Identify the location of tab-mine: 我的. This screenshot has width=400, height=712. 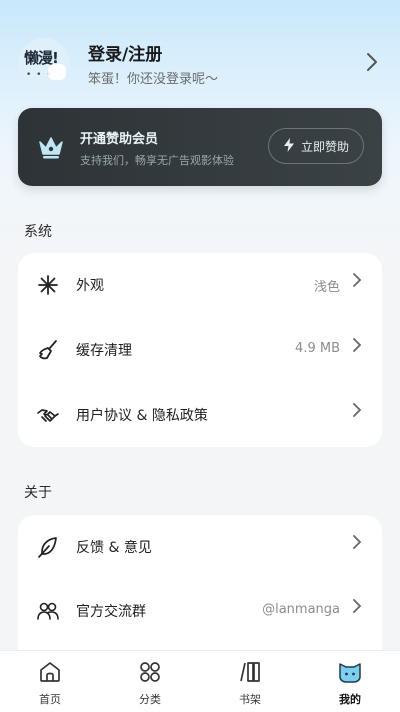
(350, 681).